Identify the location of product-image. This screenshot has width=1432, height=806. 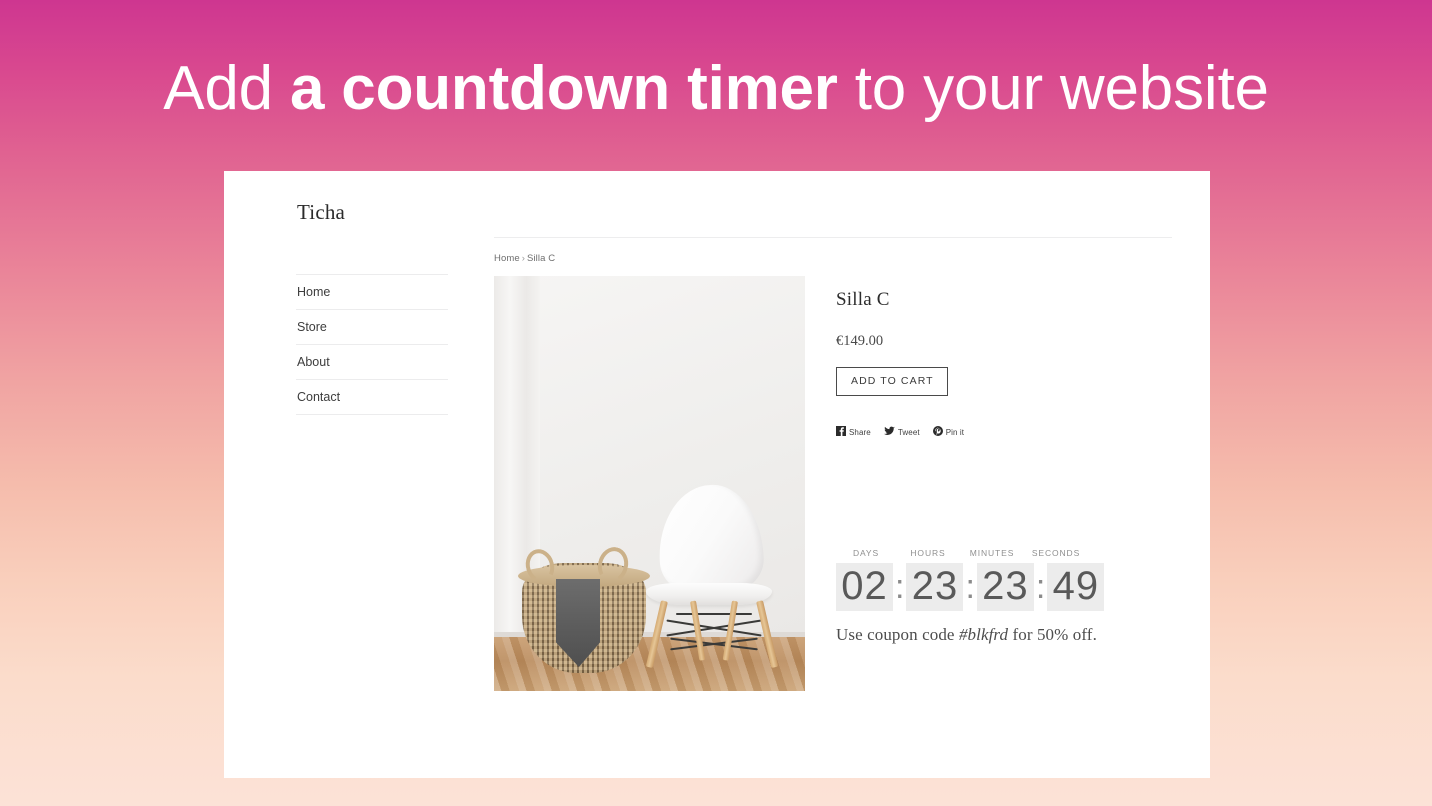
(649, 483).